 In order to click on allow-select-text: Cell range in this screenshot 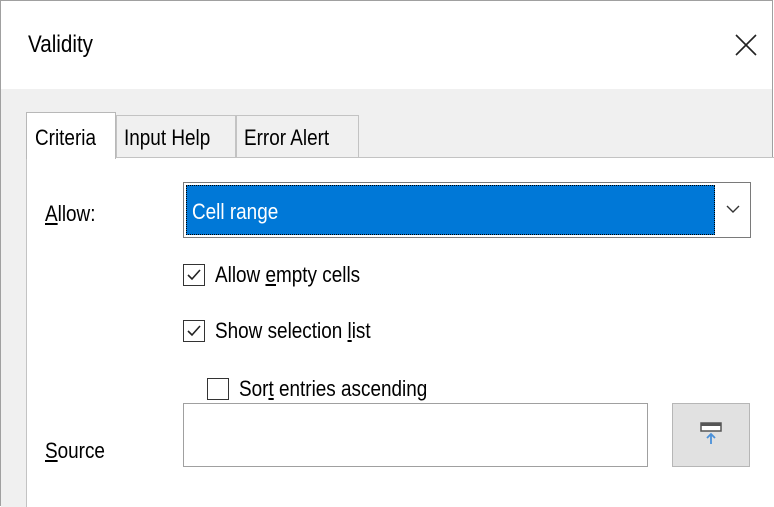, I will do `click(235, 211)`.